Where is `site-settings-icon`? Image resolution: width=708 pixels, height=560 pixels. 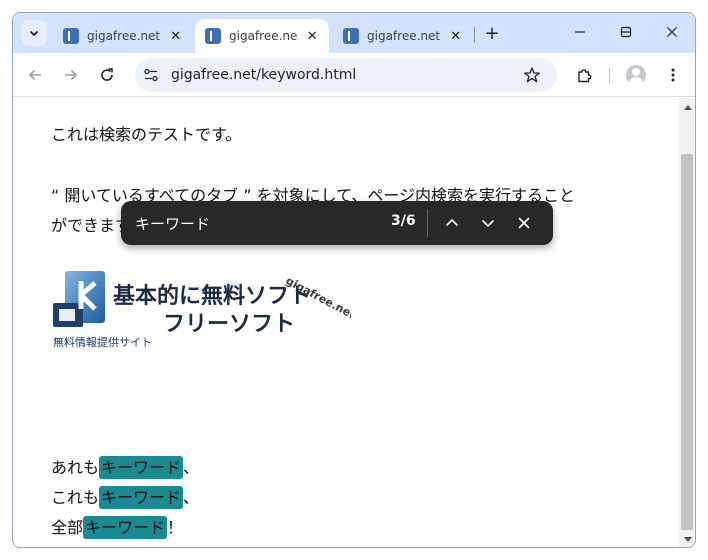
site-settings-icon is located at coordinates (151, 75).